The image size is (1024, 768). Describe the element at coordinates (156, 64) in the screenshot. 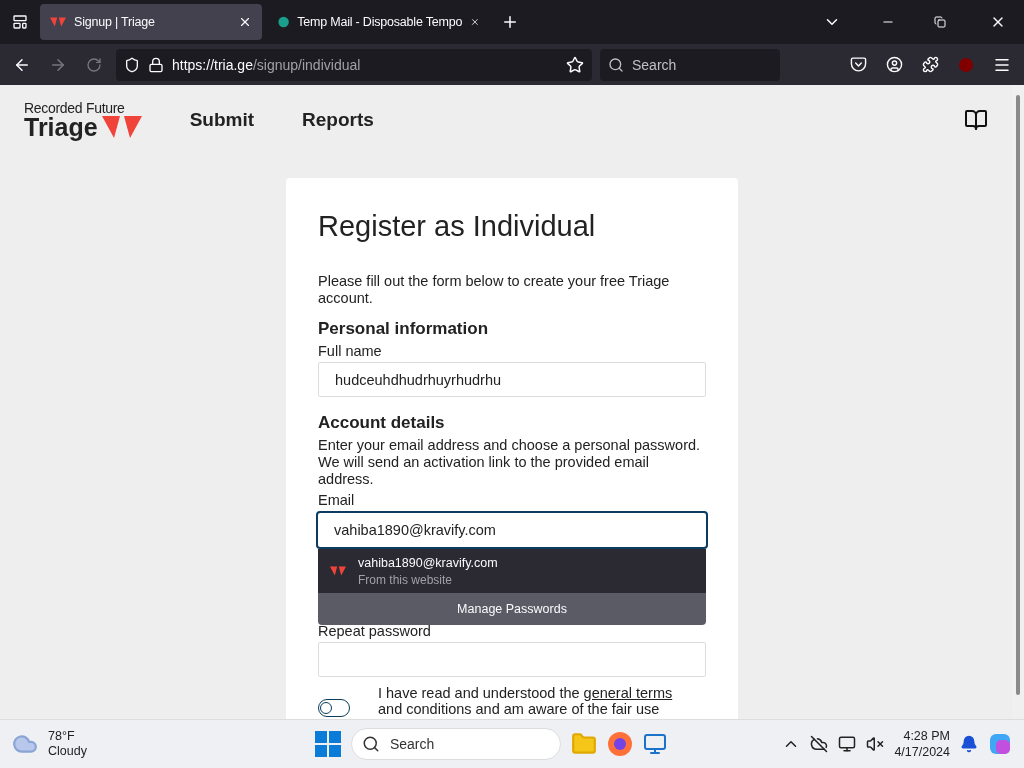

I see `lock-icon` at that location.